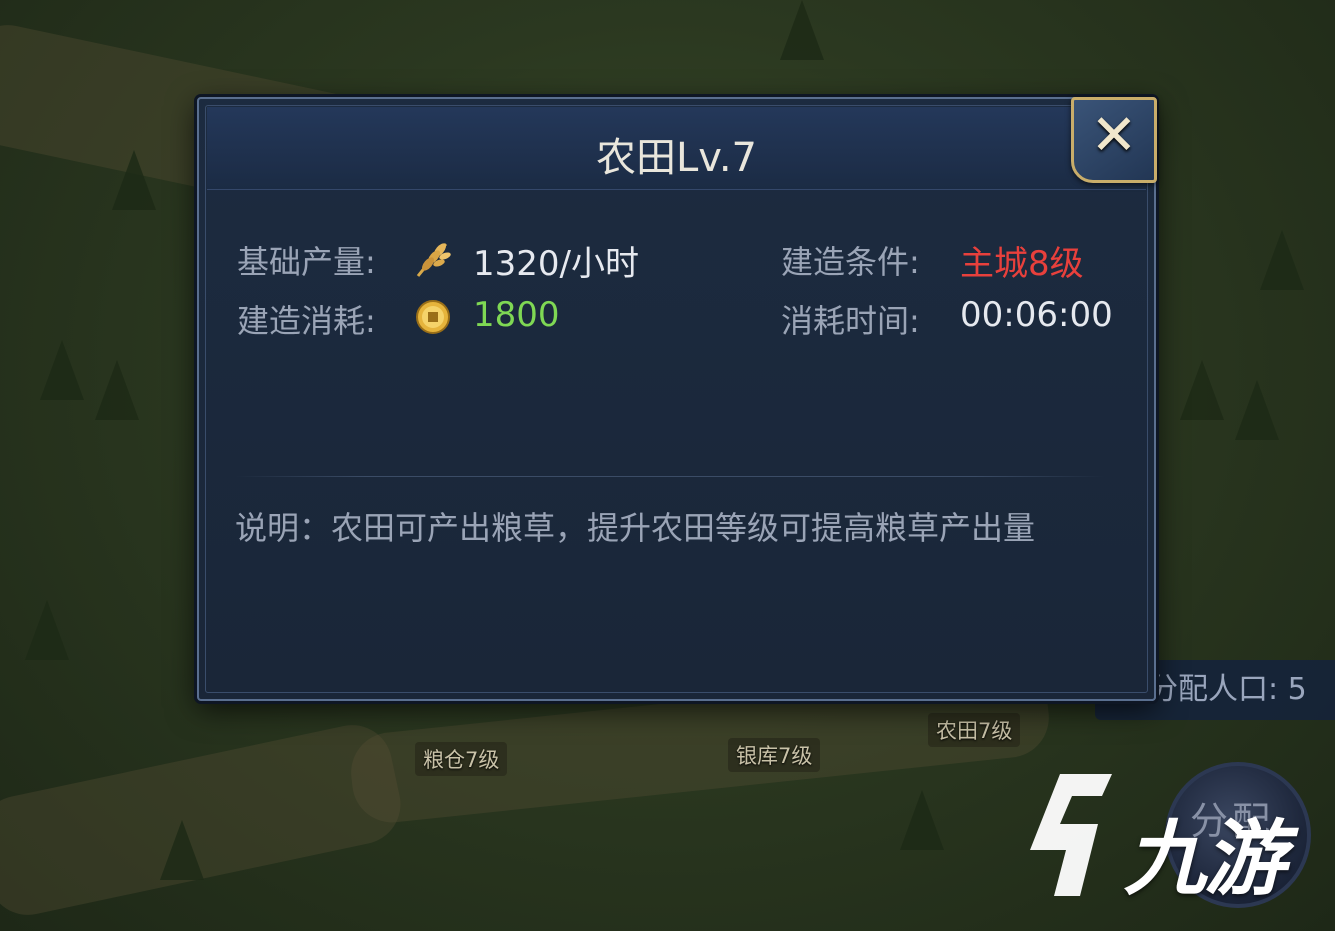 The width and height of the screenshot is (1335, 931). I want to click on build-condition-value: 主城8级, so click(1022, 264).